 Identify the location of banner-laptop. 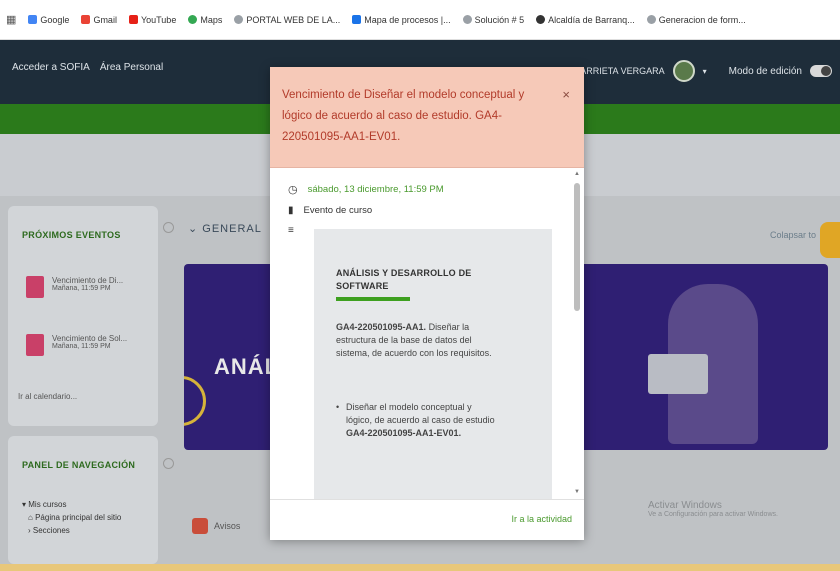
(678, 374).